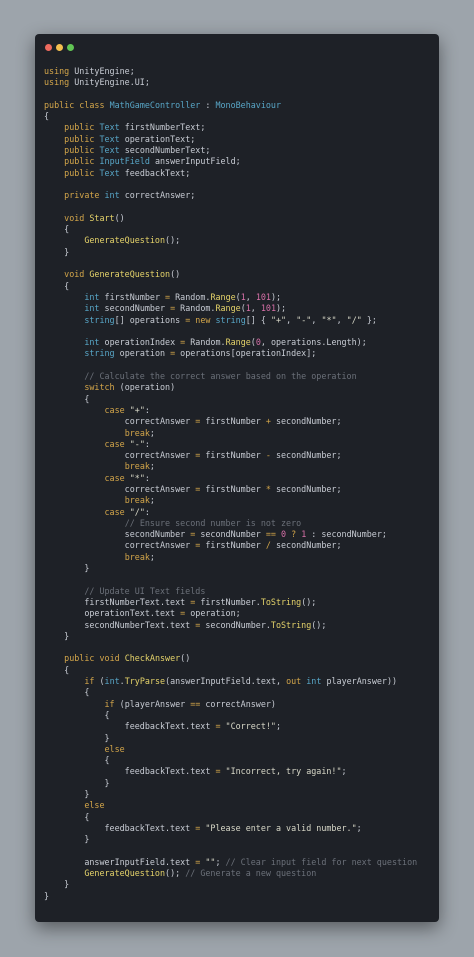 The height and width of the screenshot is (957, 474). What do you see at coordinates (48, 47) in the screenshot?
I see `close-button` at bounding box center [48, 47].